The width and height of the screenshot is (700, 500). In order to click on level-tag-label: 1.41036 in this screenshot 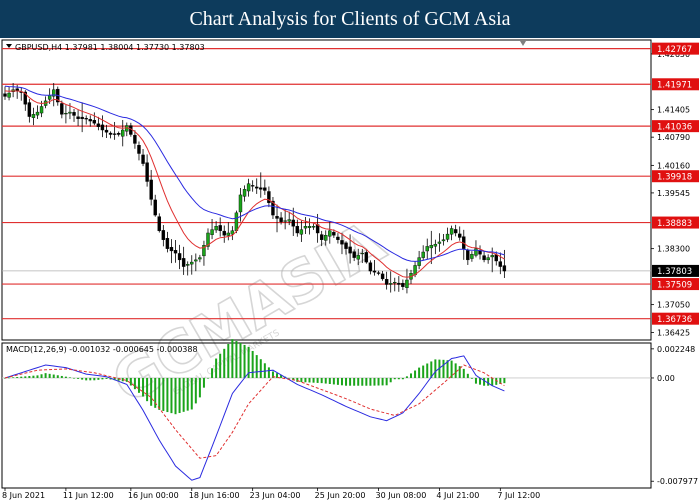, I will do `click(674, 127)`.